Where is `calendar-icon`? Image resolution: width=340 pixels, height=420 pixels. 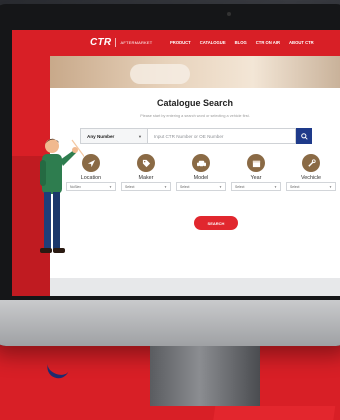
calendar-icon is located at coordinates (256, 163).